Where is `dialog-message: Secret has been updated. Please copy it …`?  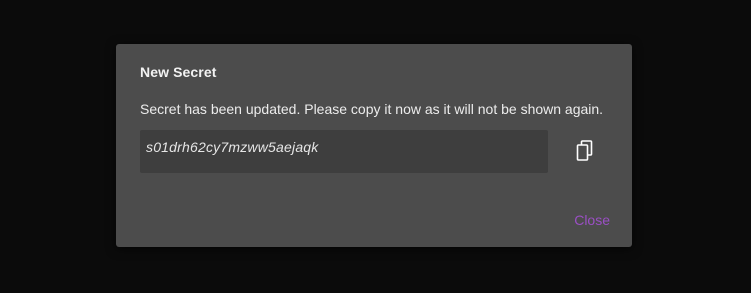 dialog-message: Secret has been updated. Please copy it … is located at coordinates (372, 109).